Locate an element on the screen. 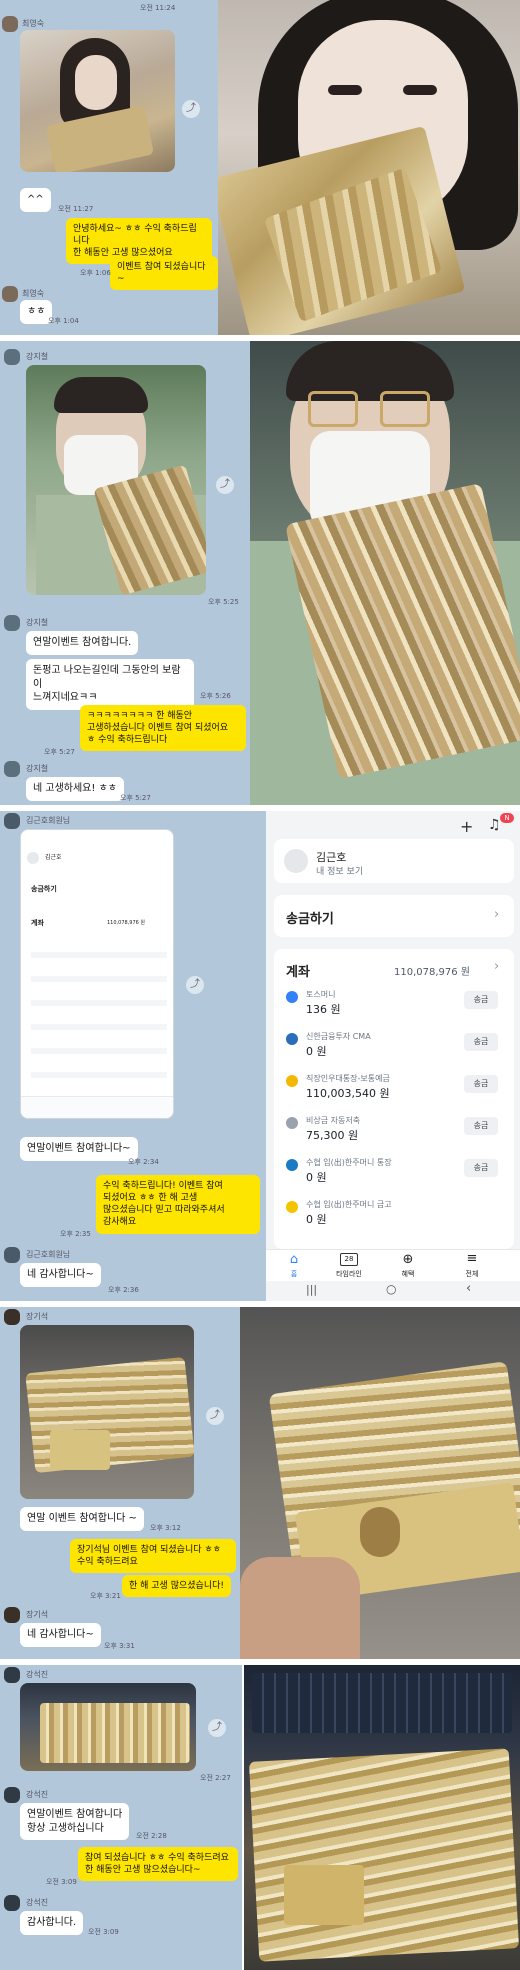 The width and height of the screenshot is (520, 1970). account-name: 수협 입(出)한주머니 금고 is located at coordinates (349, 1204).